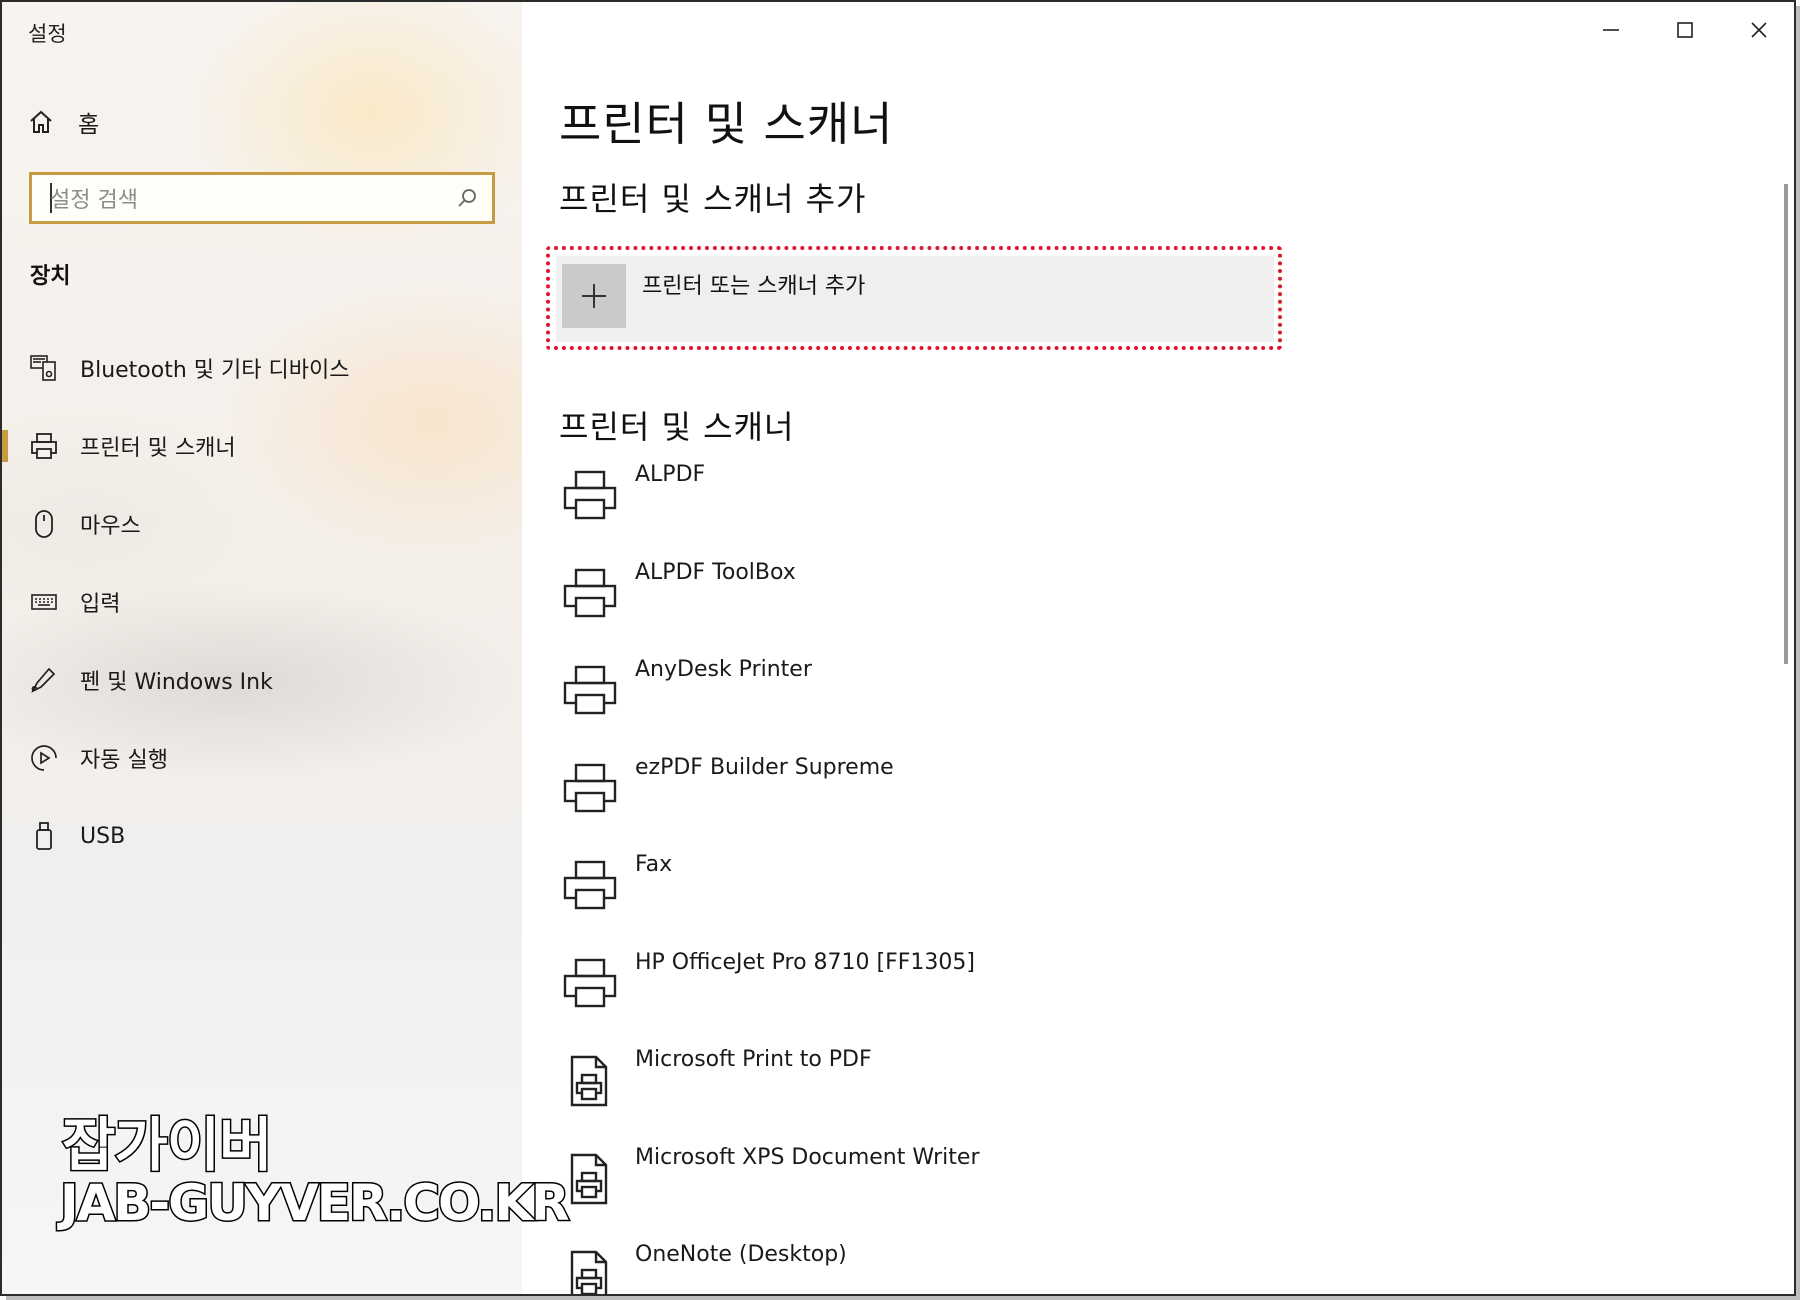  Describe the element at coordinates (670, 474) in the screenshot. I see `printer-name: ALPDF` at that location.